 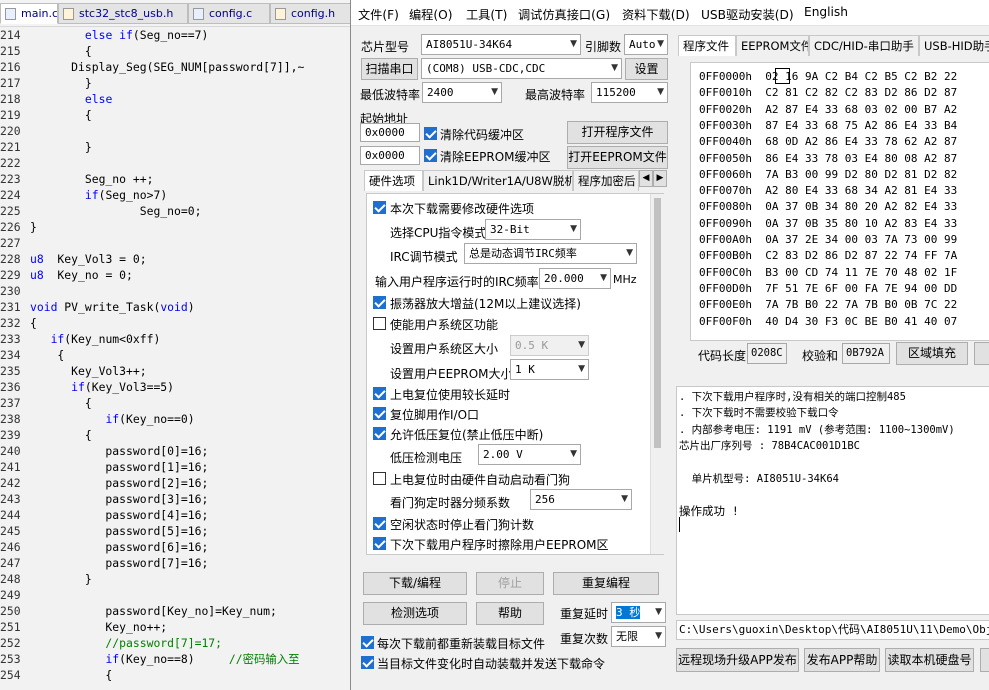 What do you see at coordinates (486, 14) in the screenshot?
I see `menu-tools: 工具(T)` at bounding box center [486, 14].